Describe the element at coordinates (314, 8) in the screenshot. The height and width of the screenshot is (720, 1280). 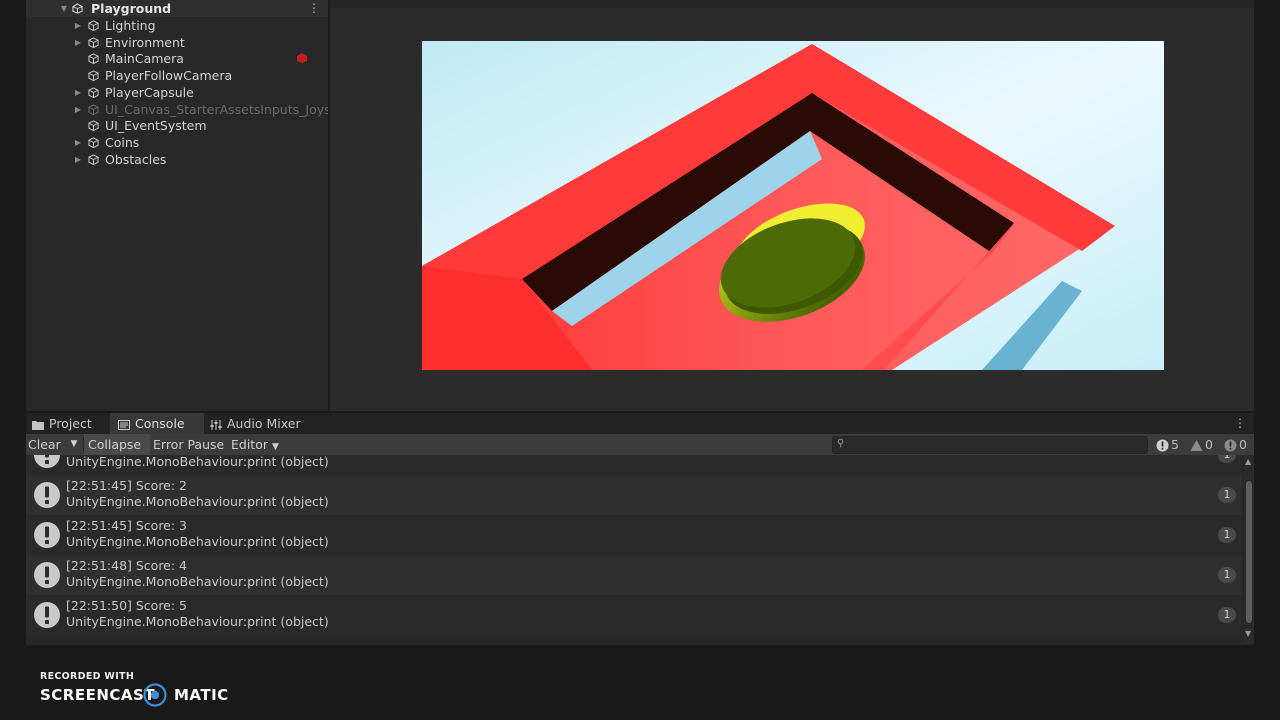
I see `more-menu-icon: ⋮` at that location.